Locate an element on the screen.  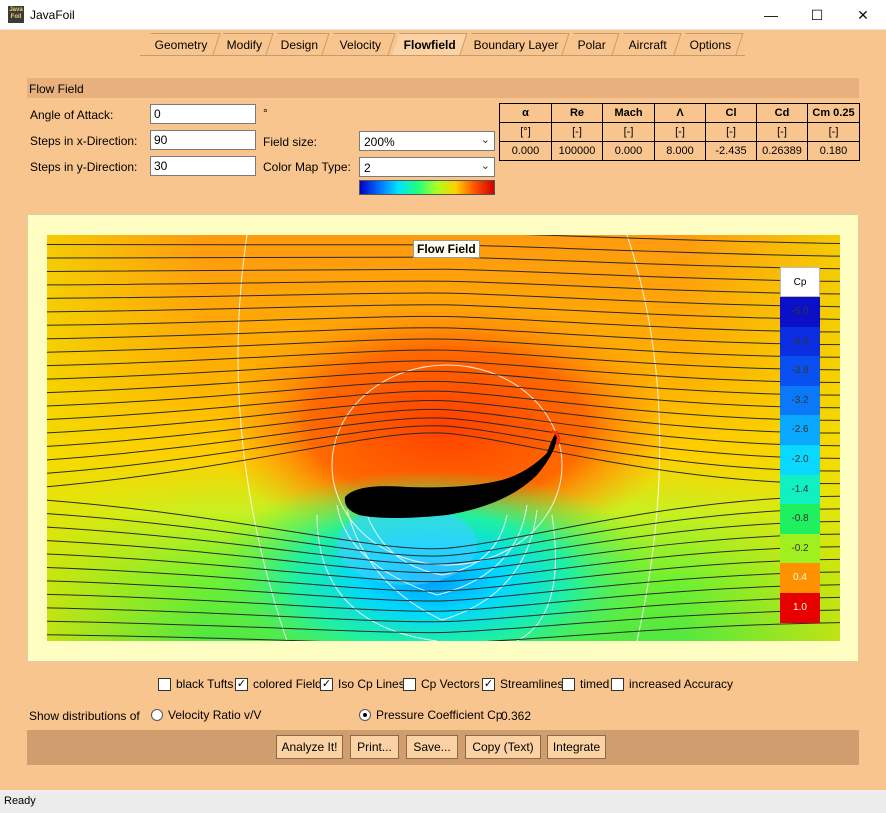
tab-boundary-layer: Boundary Layer is located at coordinates (517, 44).